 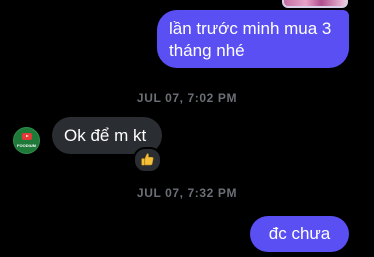 What do you see at coordinates (27, 136) in the screenshot?
I see `youtube-logo-icon` at bounding box center [27, 136].